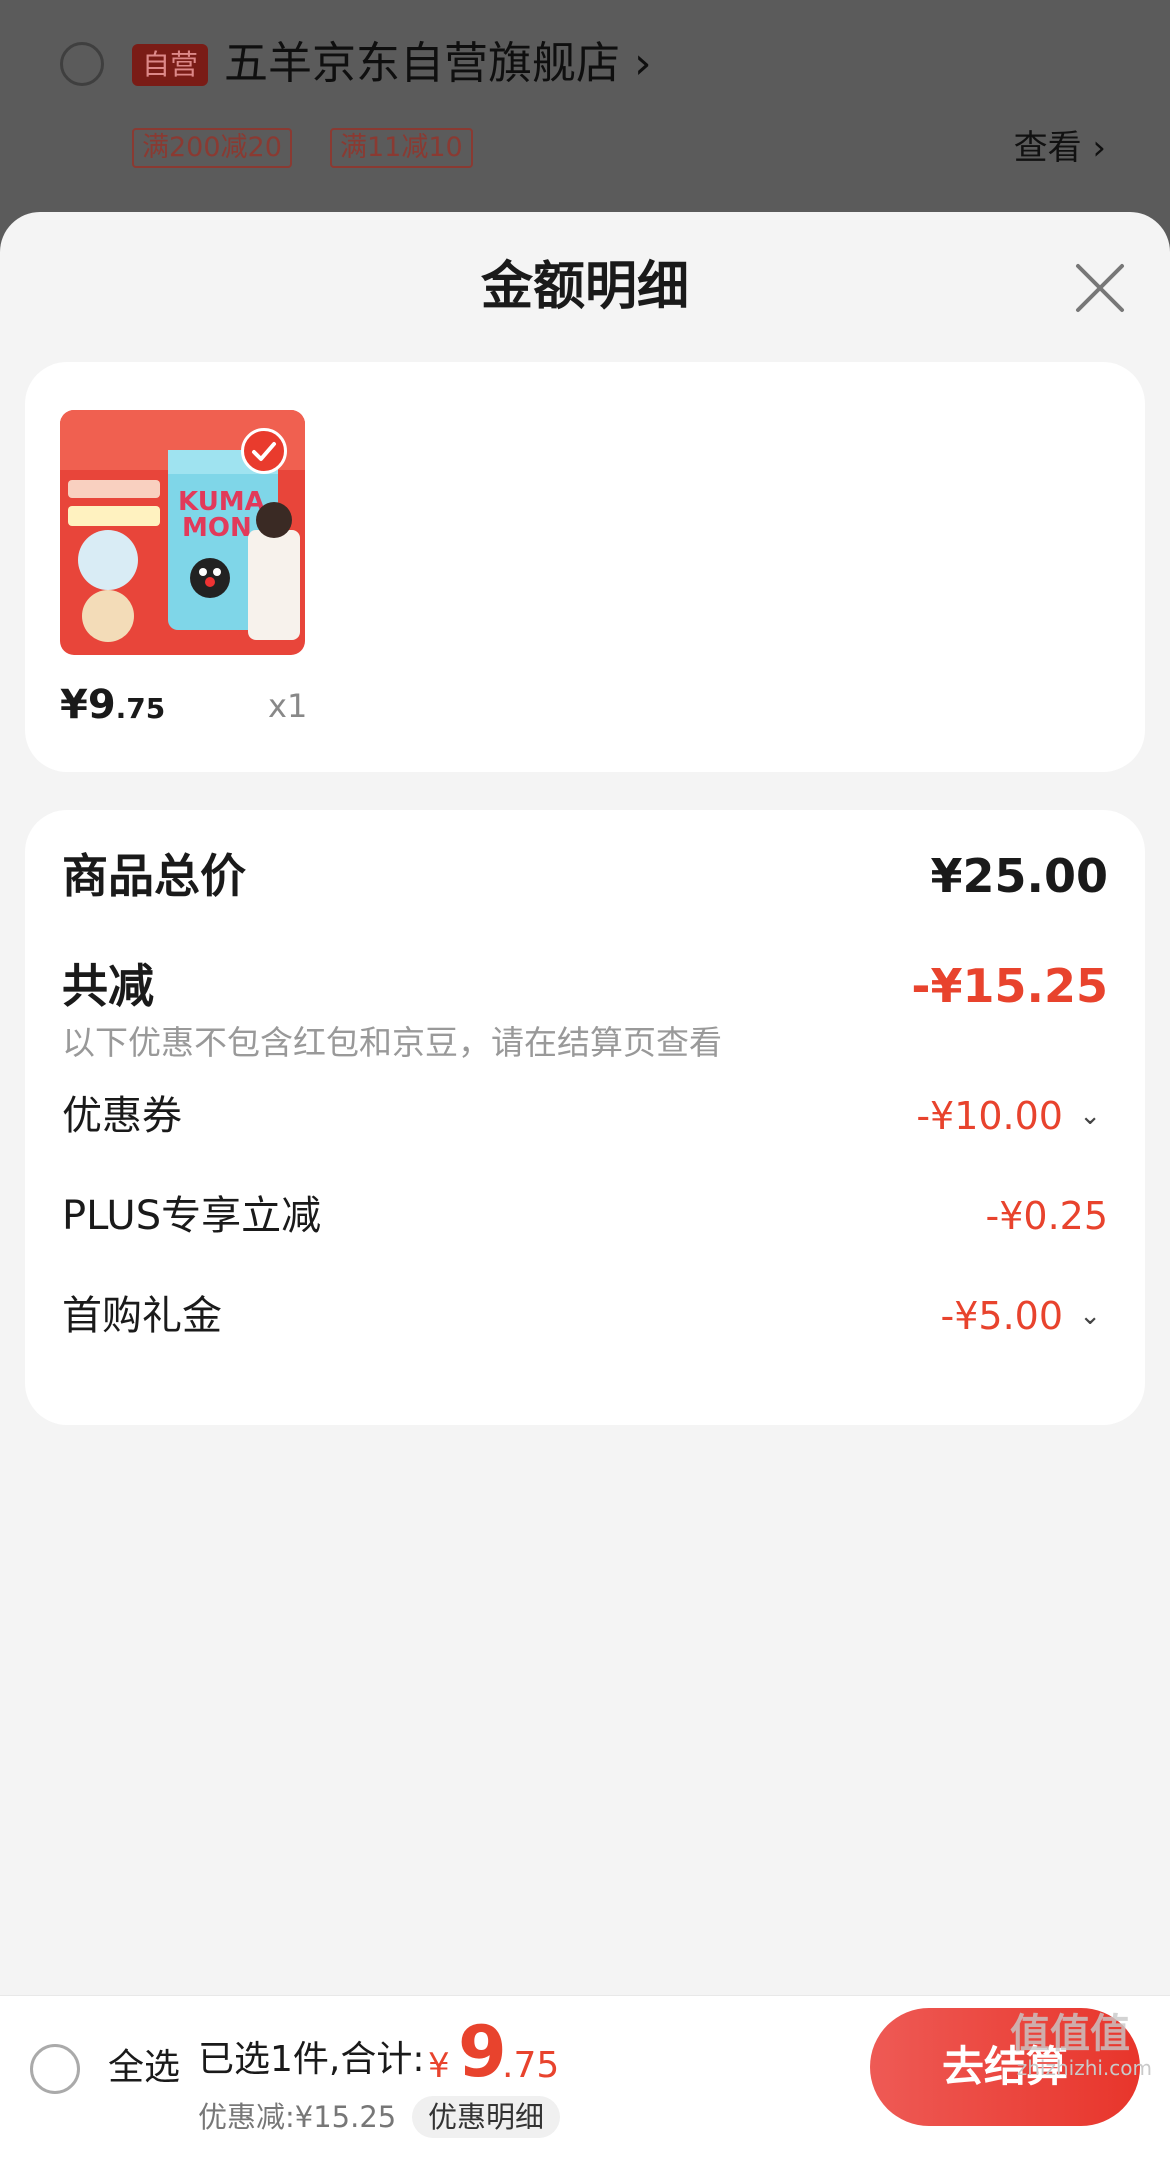  Describe the element at coordinates (170, 65) in the screenshot. I see `self-operated-badge: 自营` at that location.